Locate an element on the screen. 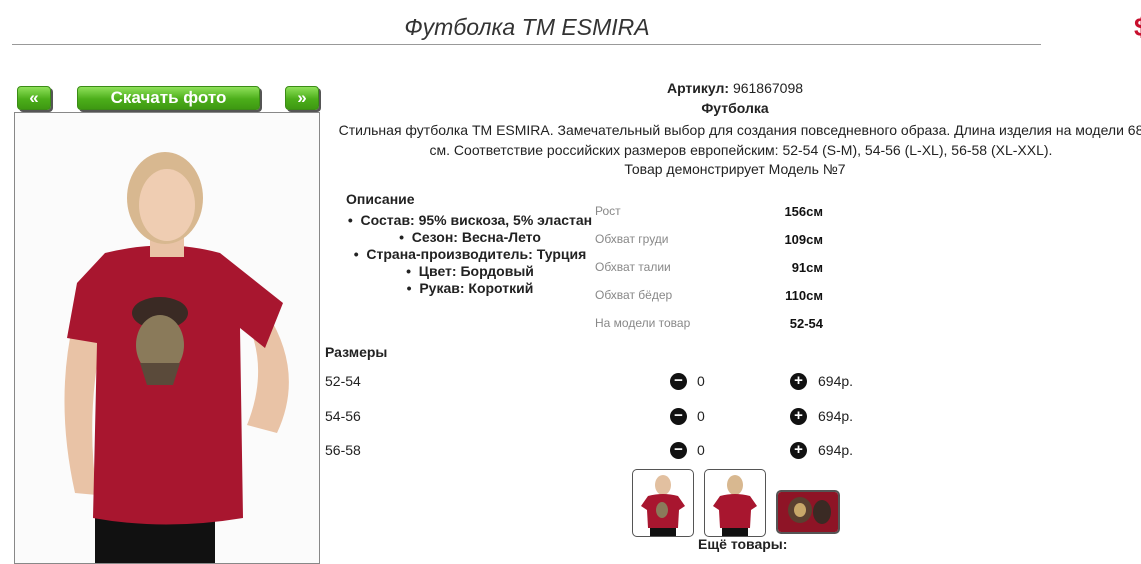 The height and width of the screenshot is (564, 1141). page-title: Футболка ТМ ESMIRA is located at coordinates (527, 27).